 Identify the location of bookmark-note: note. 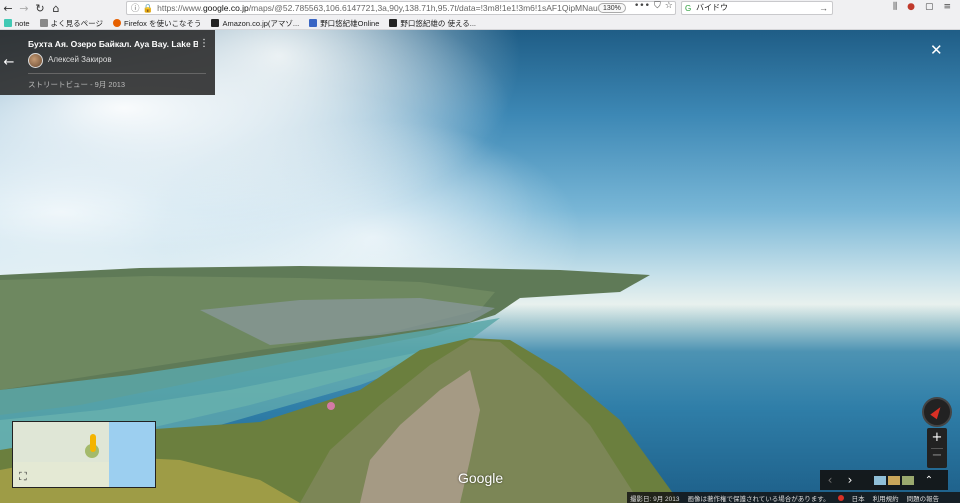
(17, 23).